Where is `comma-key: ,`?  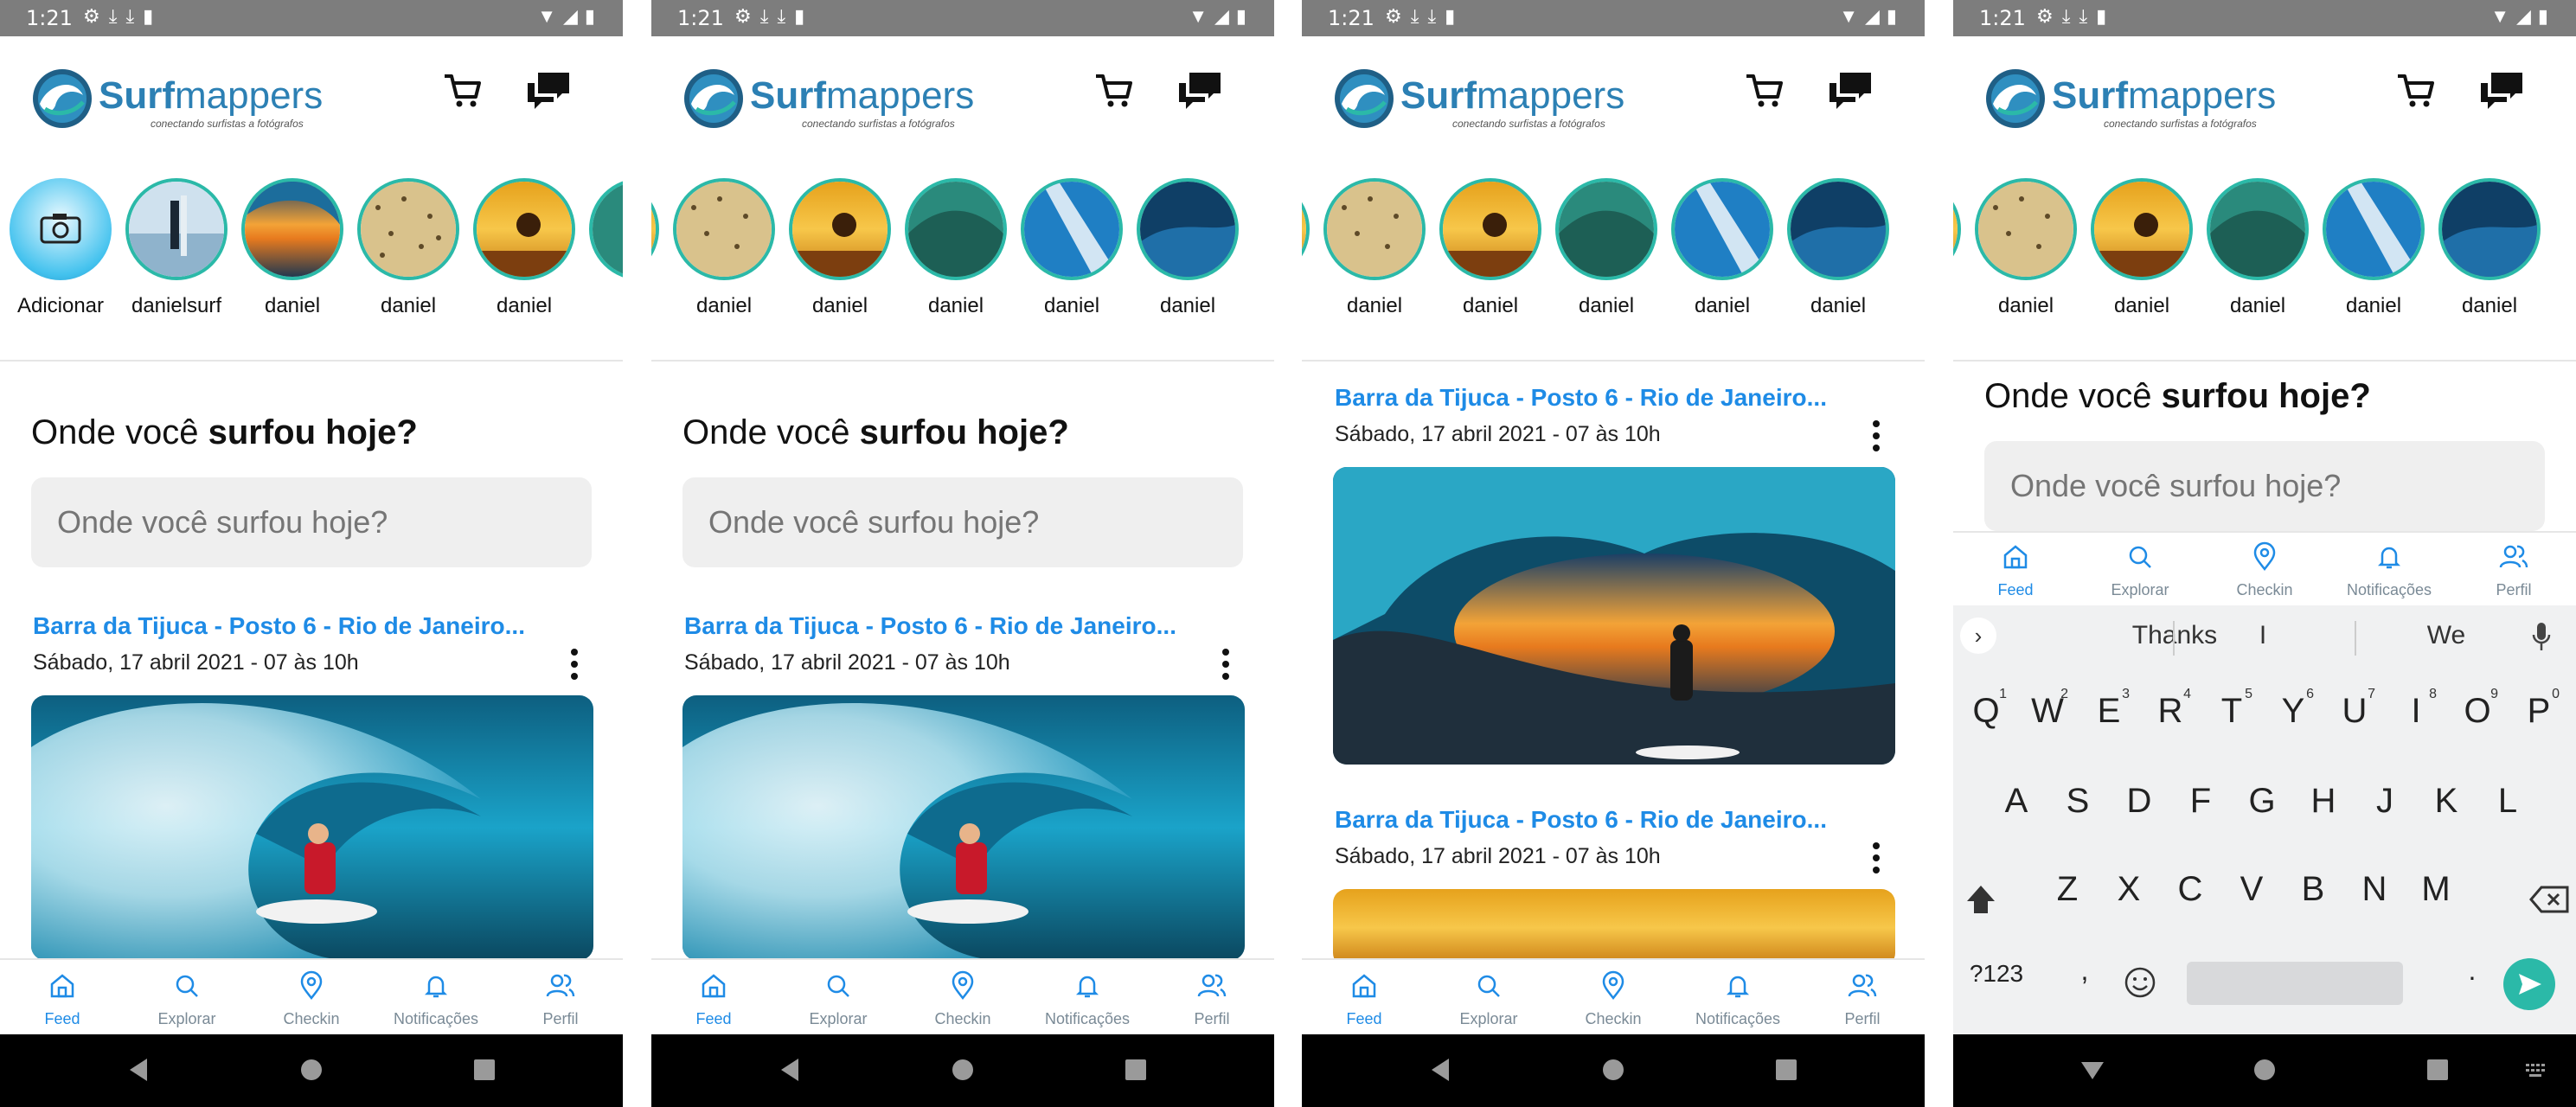
comma-key: , is located at coordinates (2084, 987).